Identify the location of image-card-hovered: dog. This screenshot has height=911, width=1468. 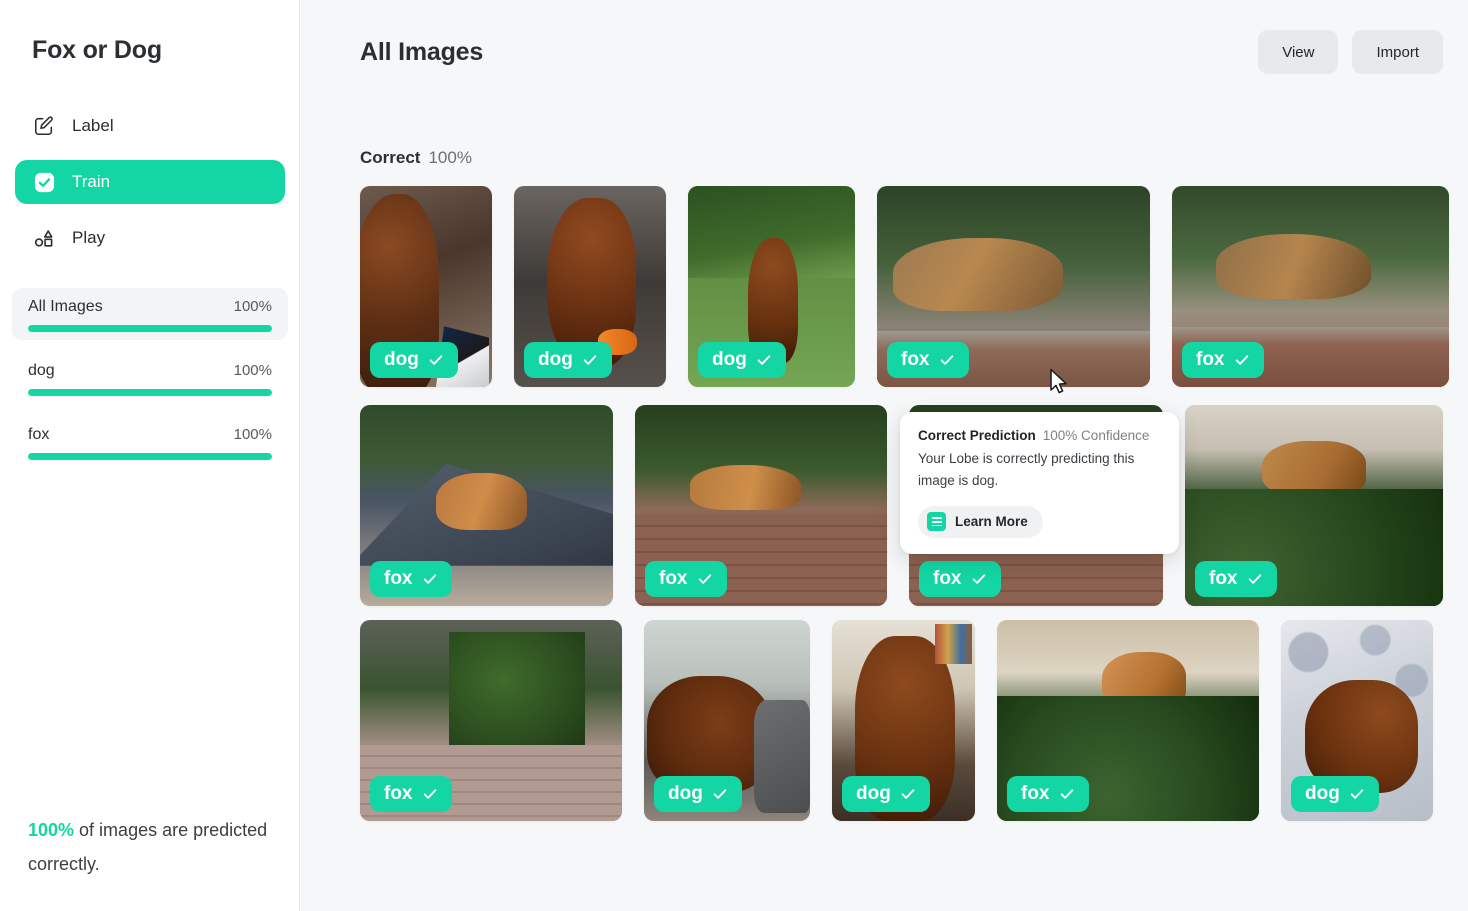
(771, 286).